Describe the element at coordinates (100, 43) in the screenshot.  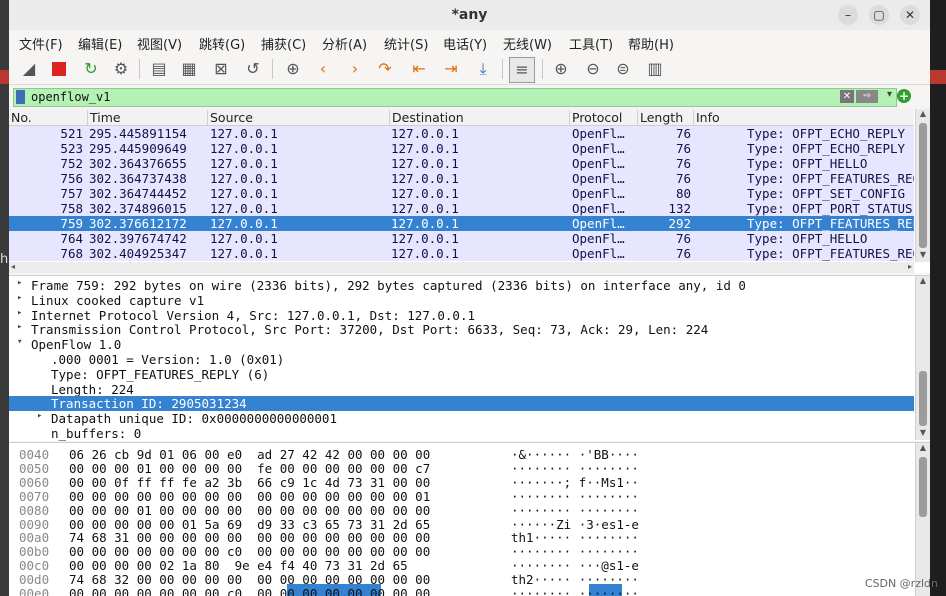
I see `menu-edit: 编辑(E)` at that location.